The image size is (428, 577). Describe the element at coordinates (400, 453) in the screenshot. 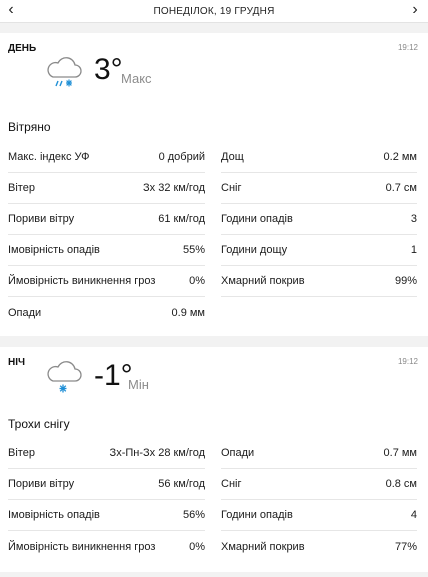

I see `detail-value: 0.7 мм` at that location.